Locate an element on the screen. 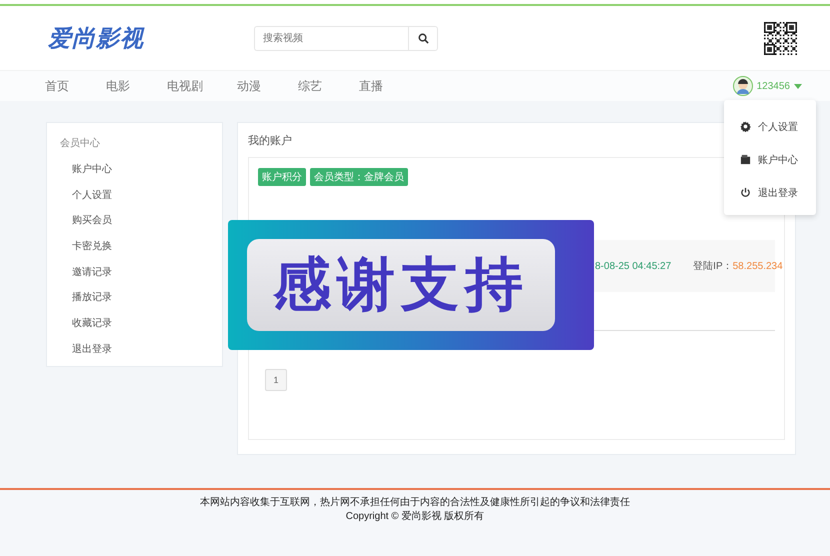  search-button is located at coordinates (423, 38).